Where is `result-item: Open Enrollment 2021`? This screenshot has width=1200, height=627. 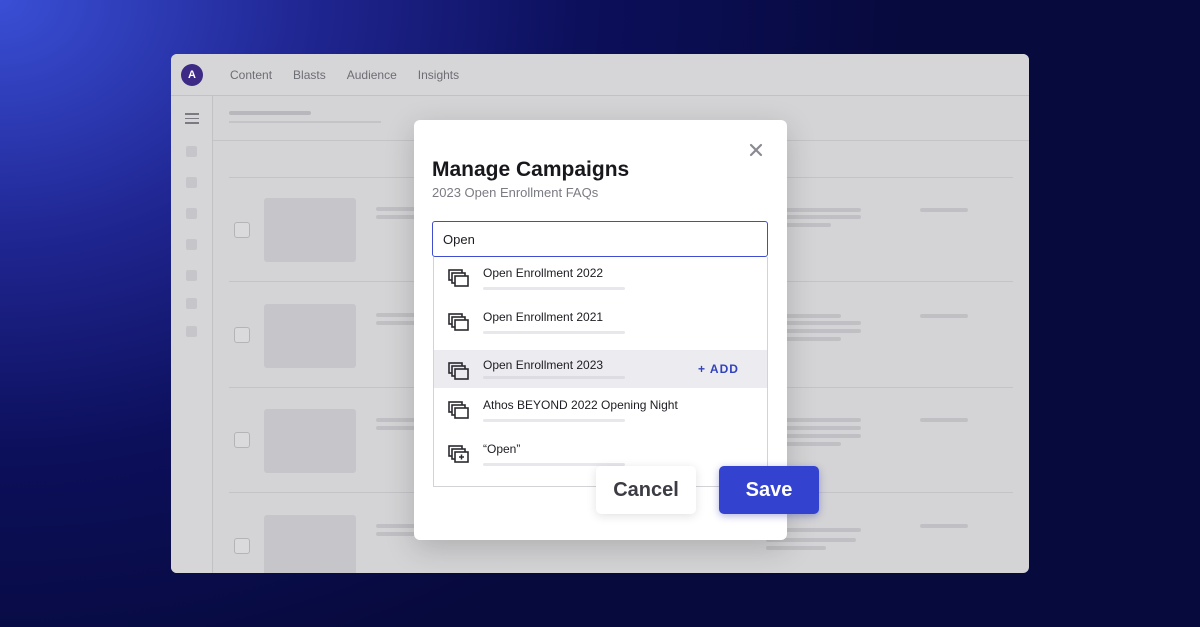 result-item: Open Enrollment 2021 is located at coordinates (600, 320).